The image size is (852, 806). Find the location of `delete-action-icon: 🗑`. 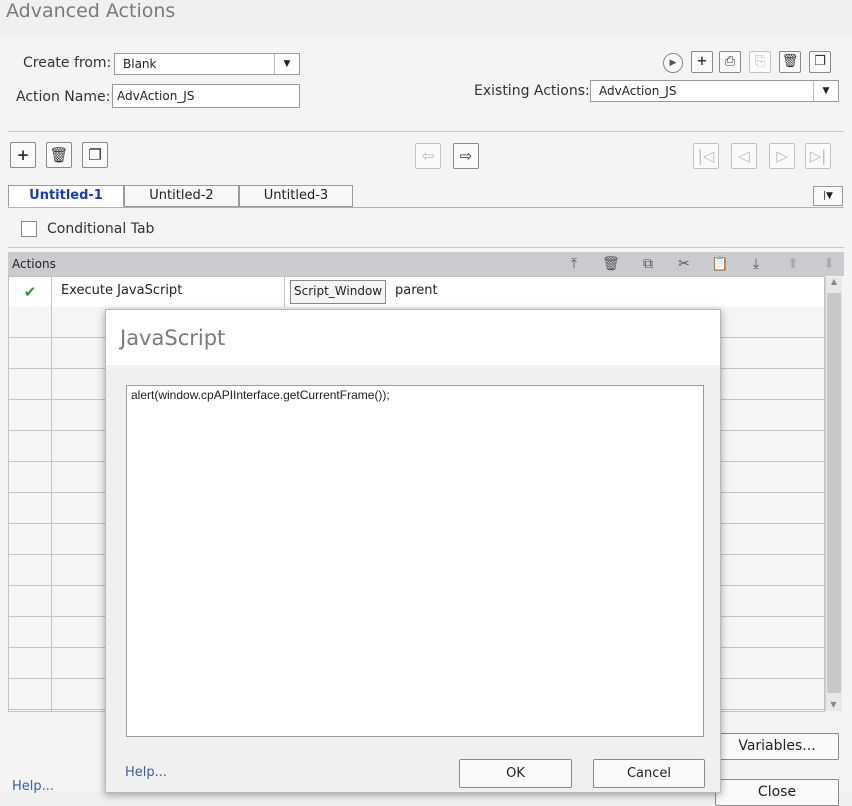

delete-action-icon: 🗑 is located at coordinates (59, 155).